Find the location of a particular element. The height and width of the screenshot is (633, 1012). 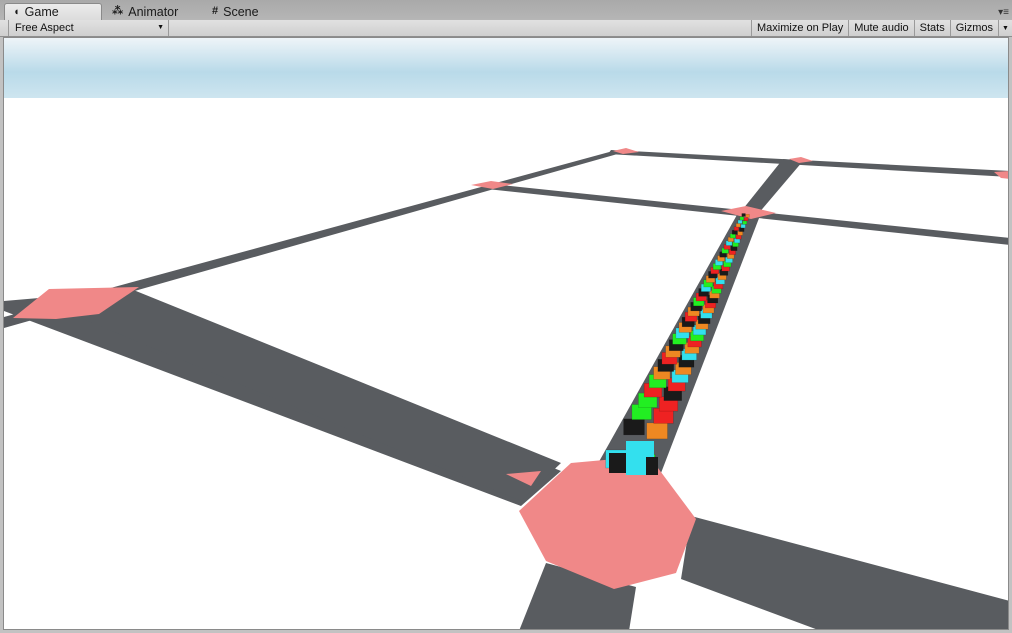

tab-game-label: Game is located at coordinates (41, 12).